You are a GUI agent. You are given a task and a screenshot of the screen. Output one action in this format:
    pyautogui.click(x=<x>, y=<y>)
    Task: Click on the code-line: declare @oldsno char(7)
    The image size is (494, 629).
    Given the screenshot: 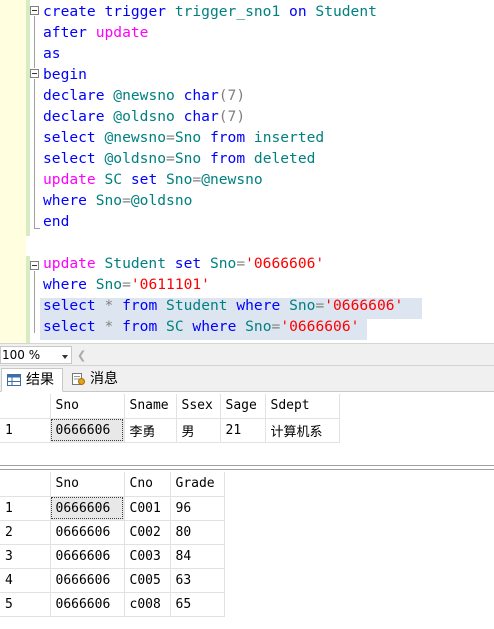 What is the action you would take?
    pyautogui.click(x=144, y=116)
    